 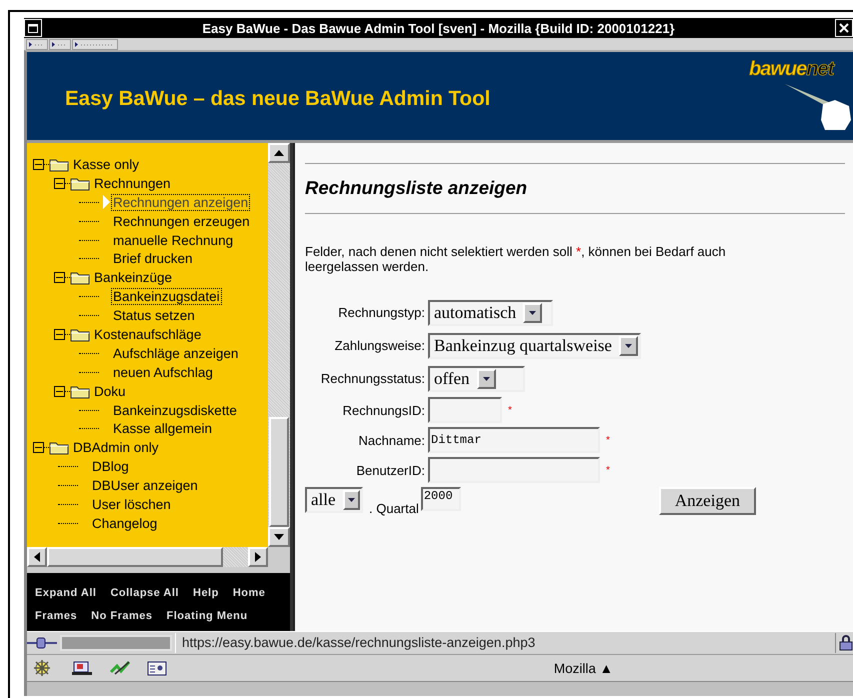 I want to click on field-label: Zahlungsweise:, so click(x=380, y=345).